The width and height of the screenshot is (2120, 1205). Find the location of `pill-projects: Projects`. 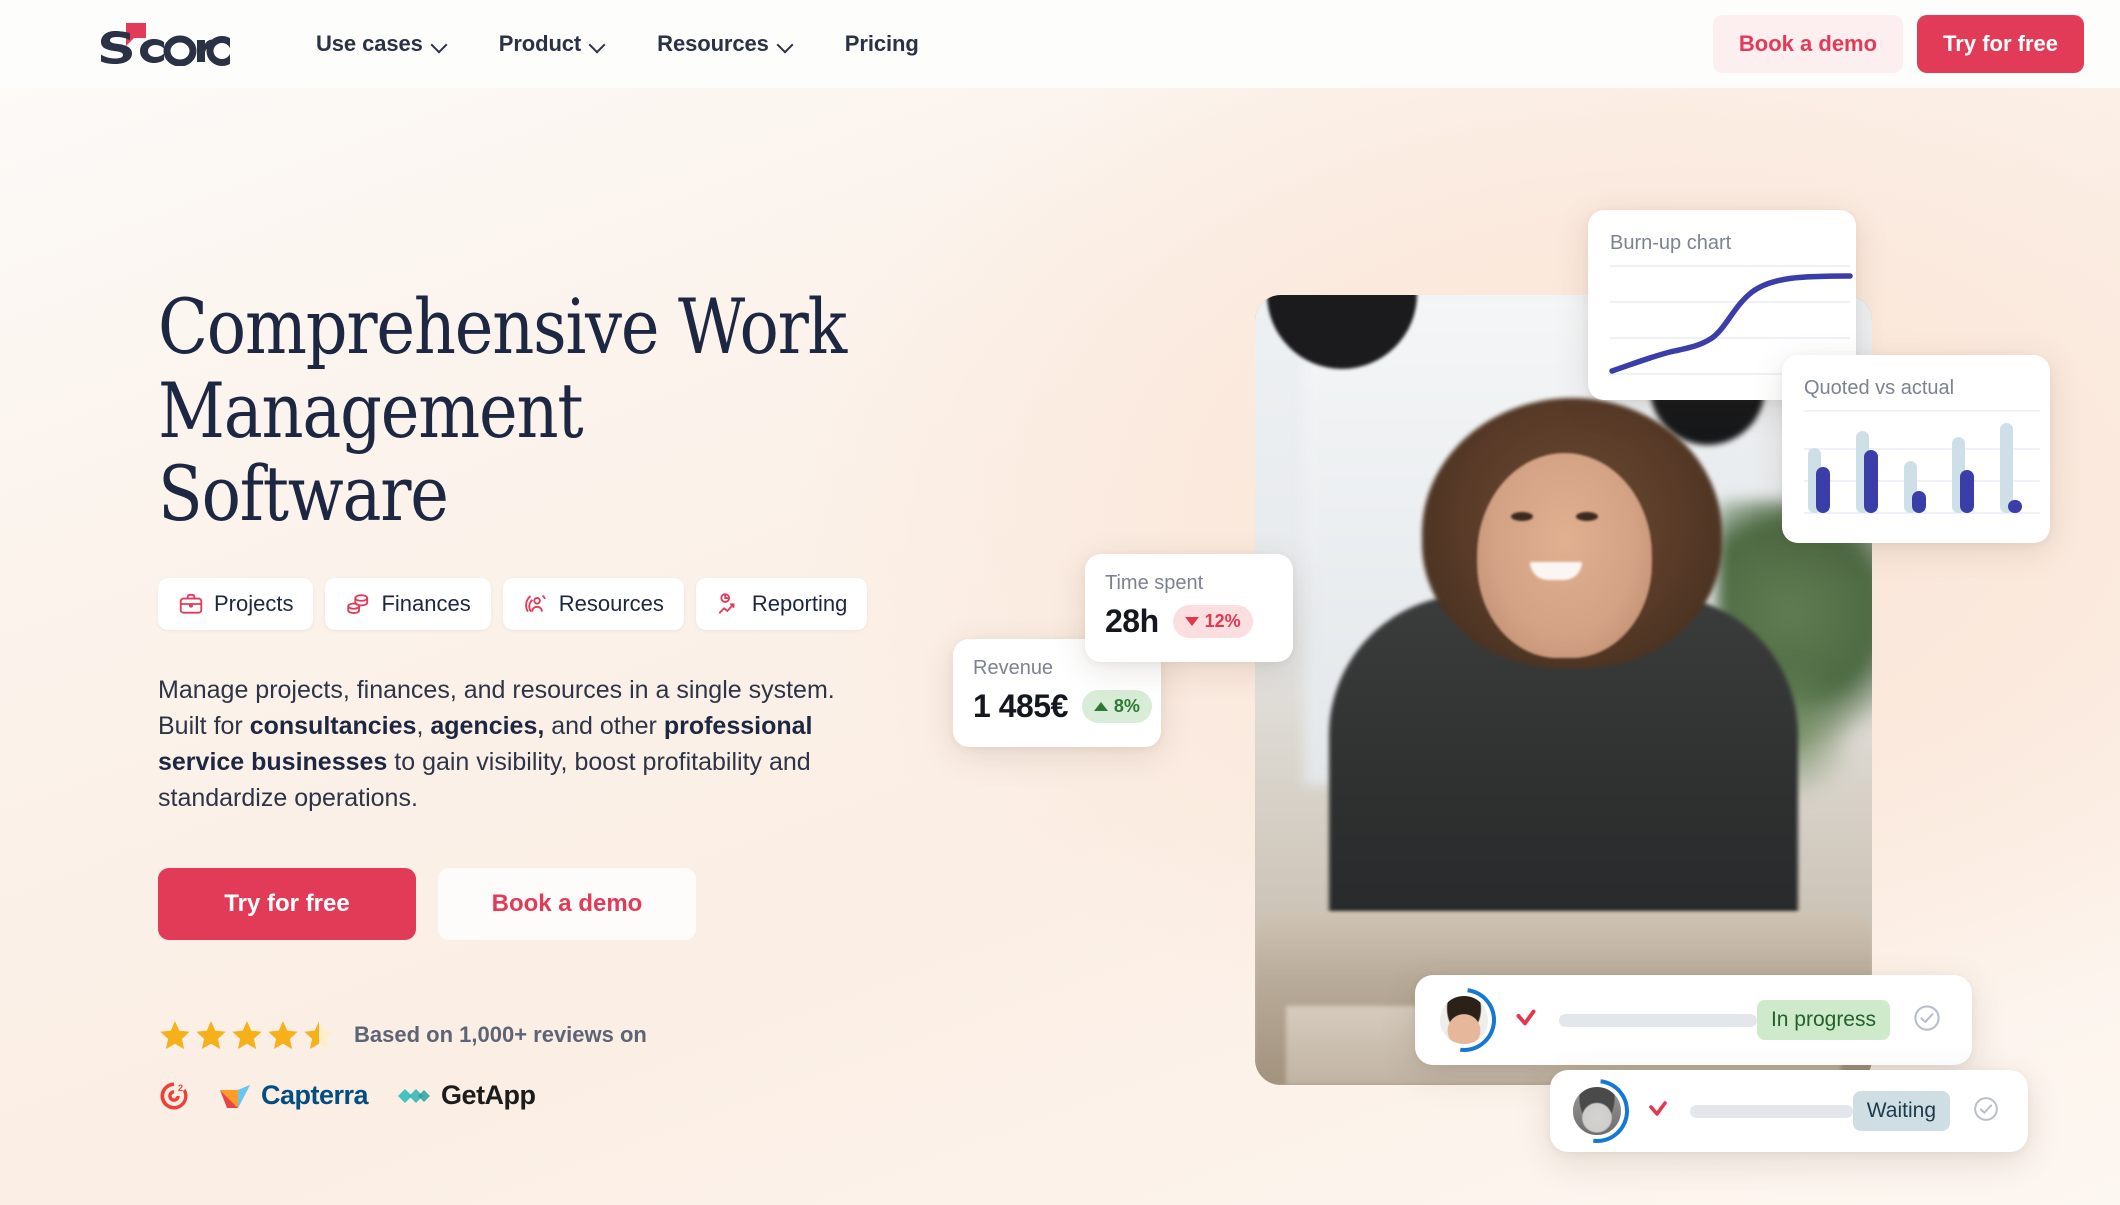

pill-projects: Projects is located at coordinates (236, 603).